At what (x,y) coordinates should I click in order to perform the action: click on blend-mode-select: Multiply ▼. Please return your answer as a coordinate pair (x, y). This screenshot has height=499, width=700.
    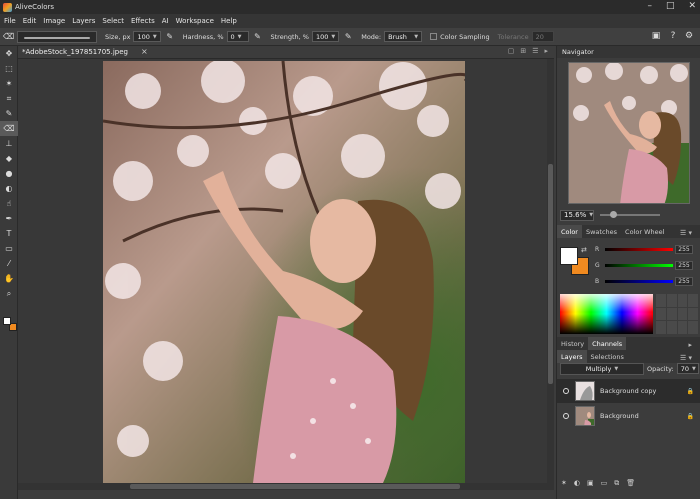
    Looking at the image, I should click on (602, 369).